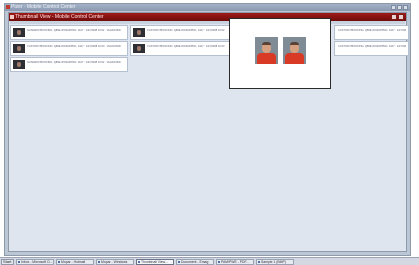 This screenshot has height=265, width=419. Describe the element at coordinates (75, 262) in the screenshot. I see `taskbar-item: Mopar - Hotmail` at that location.